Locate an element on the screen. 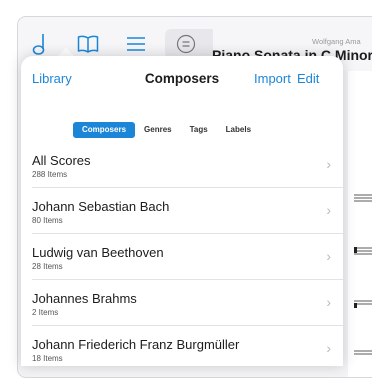  row-title: Johannes Brahms is located at coordinates (84, 298).